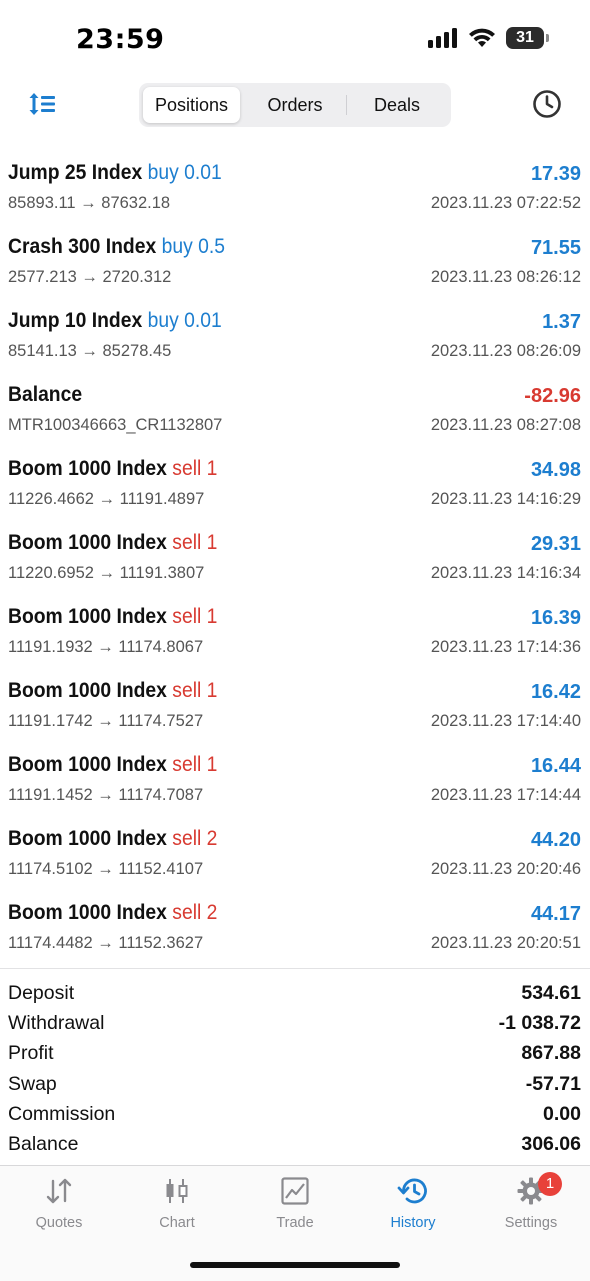 The width and height of the screenshot is (590, 1281). I want to click on tab-orders: Orders, so click(295, 105).